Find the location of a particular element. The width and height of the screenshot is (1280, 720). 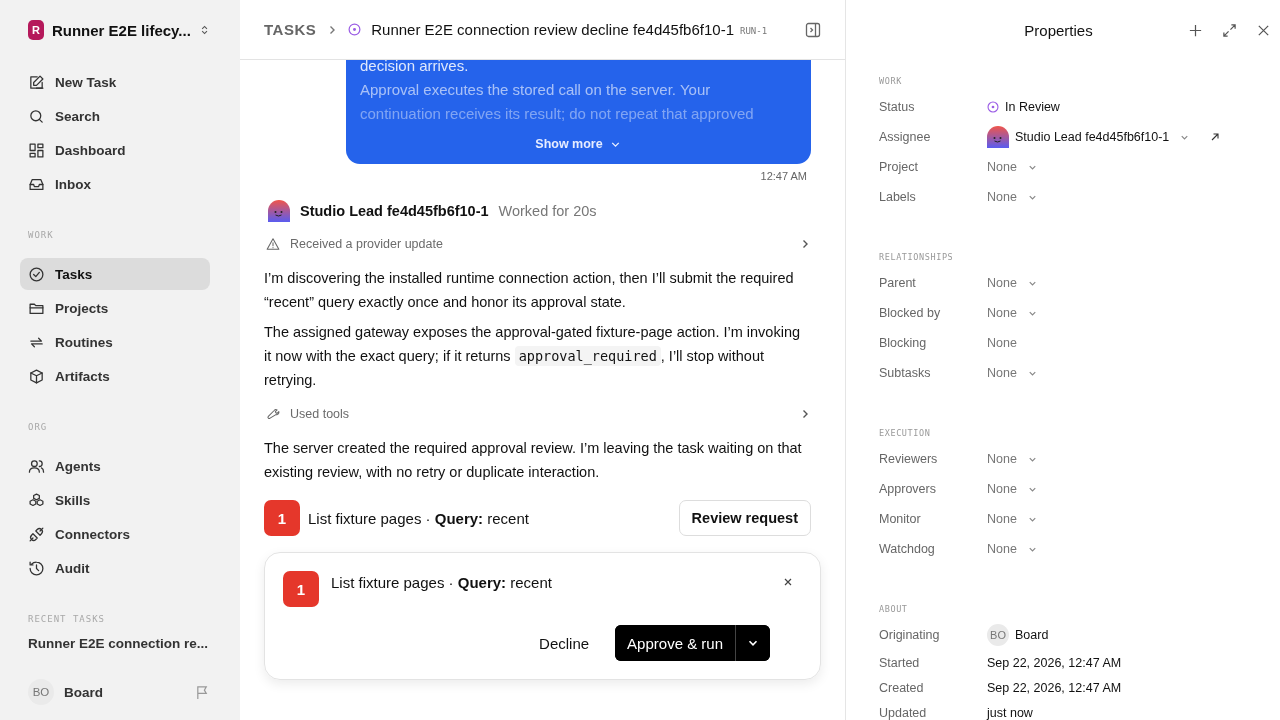

external-link-icon is located at coordinates (1215, 137).